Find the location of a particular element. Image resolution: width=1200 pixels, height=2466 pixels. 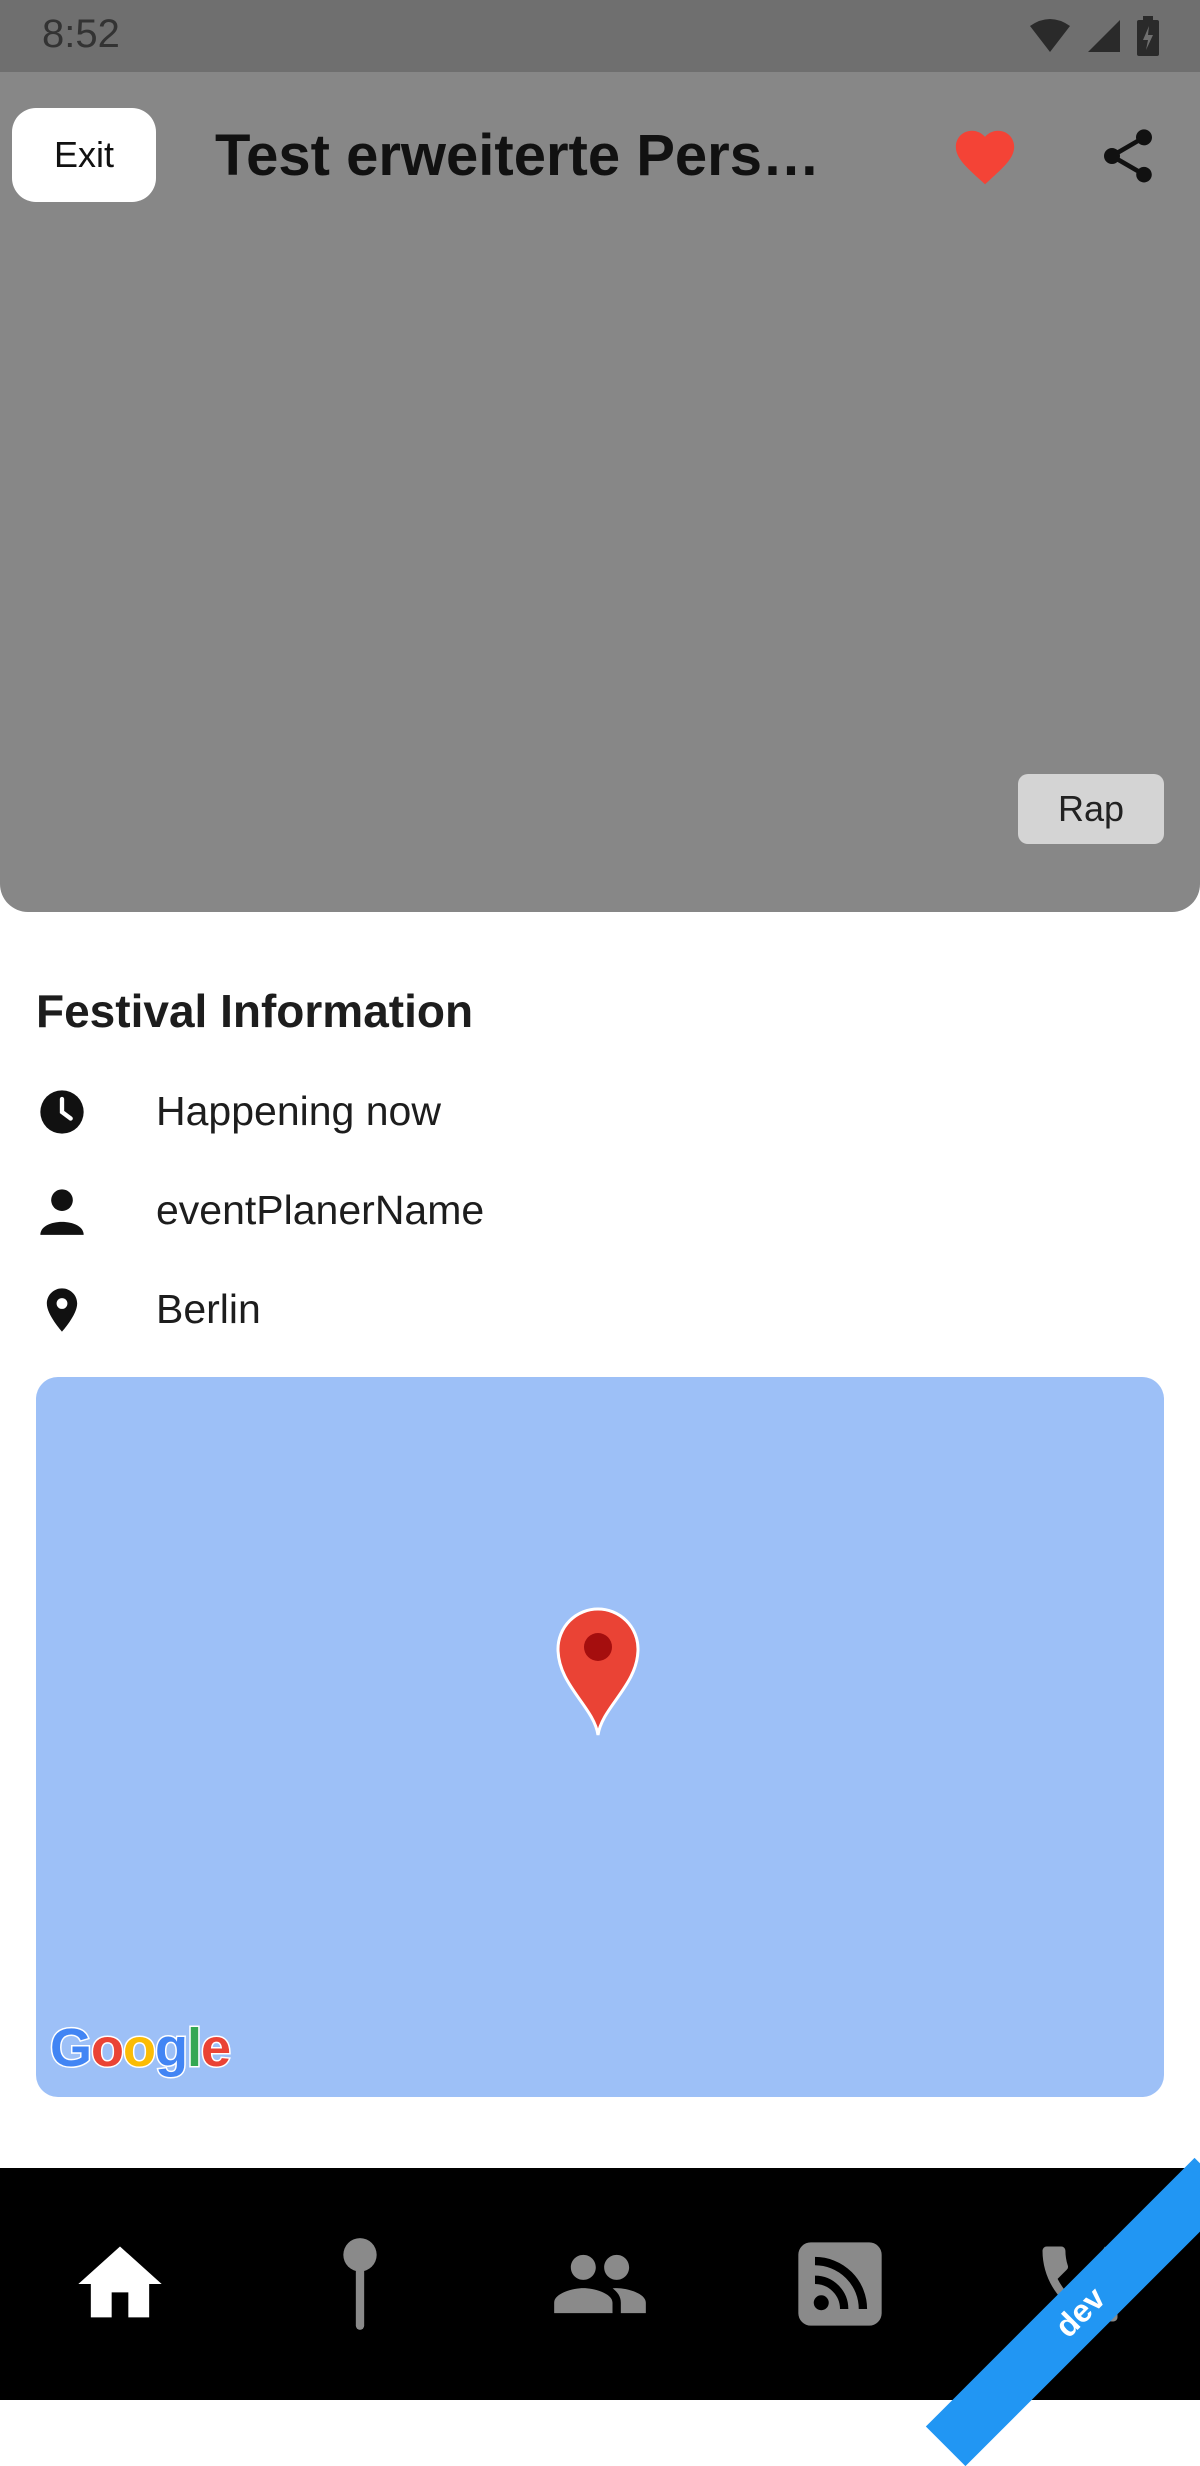

battery-icon is located at coordinates (1148, 36).